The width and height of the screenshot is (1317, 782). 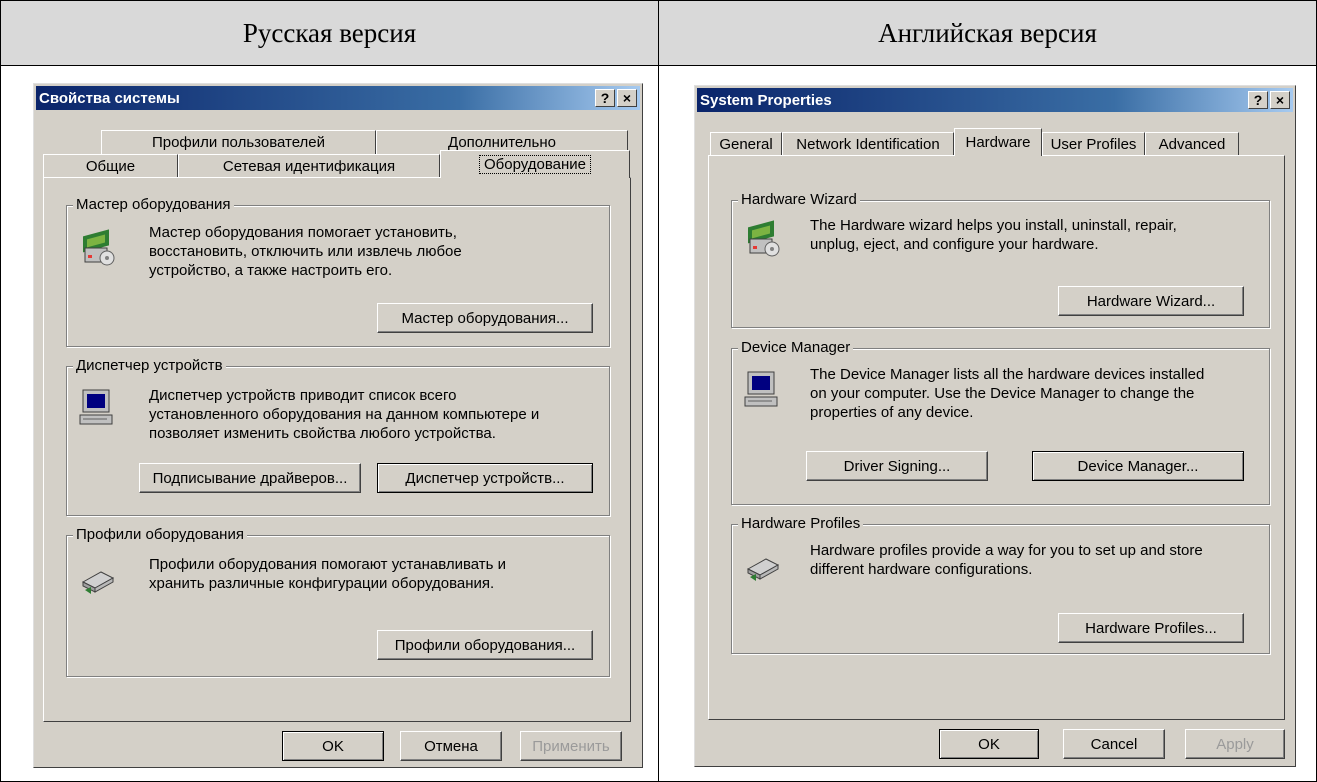 I want to click on group-title: Профили оборудования, so click(x=160, y=535).